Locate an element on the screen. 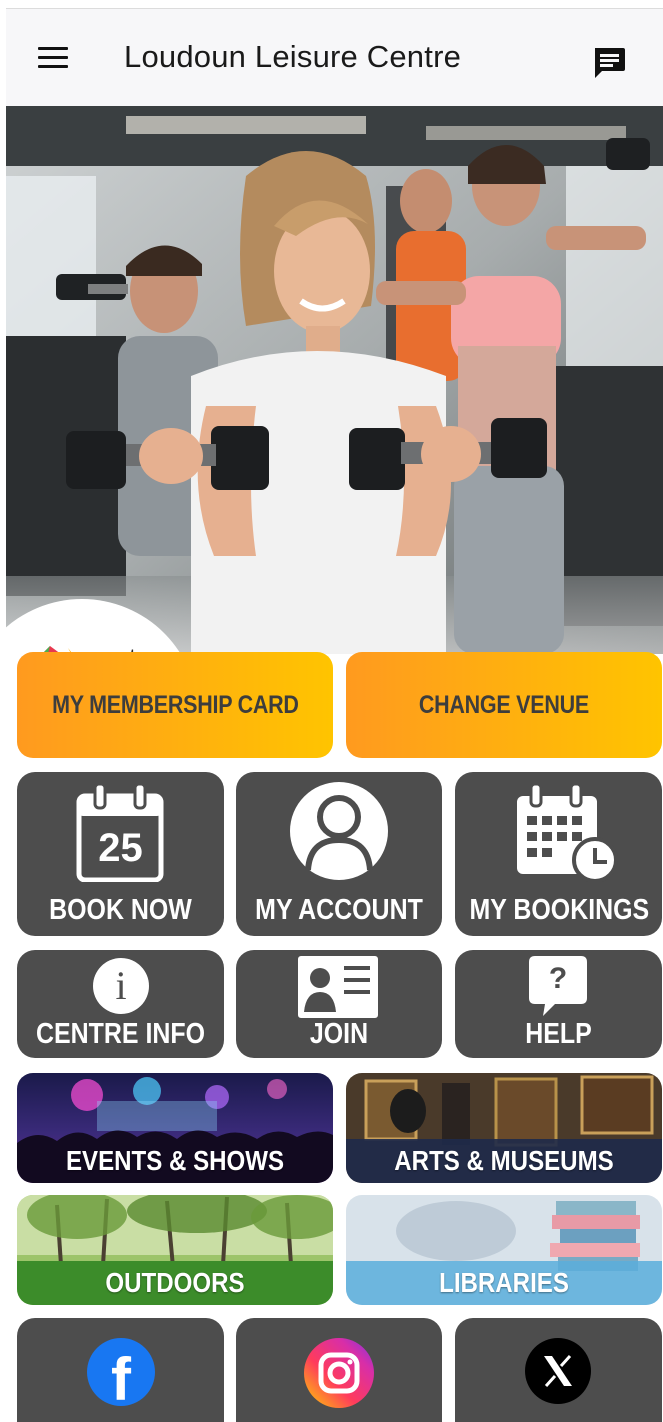 Image resolution: width=663 pixels, height=1422 pixels. centre-info-tile: i CENTRE INFO is located at coordinates (120, 1004).